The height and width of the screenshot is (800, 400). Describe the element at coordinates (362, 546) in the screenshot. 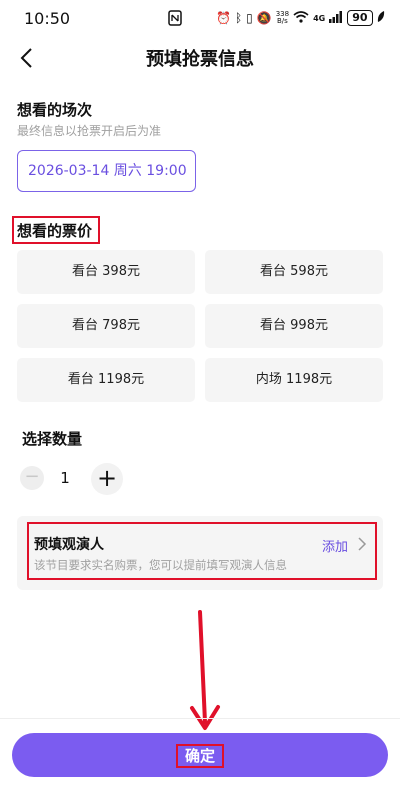

I see `chevron-right-icon` at that location.